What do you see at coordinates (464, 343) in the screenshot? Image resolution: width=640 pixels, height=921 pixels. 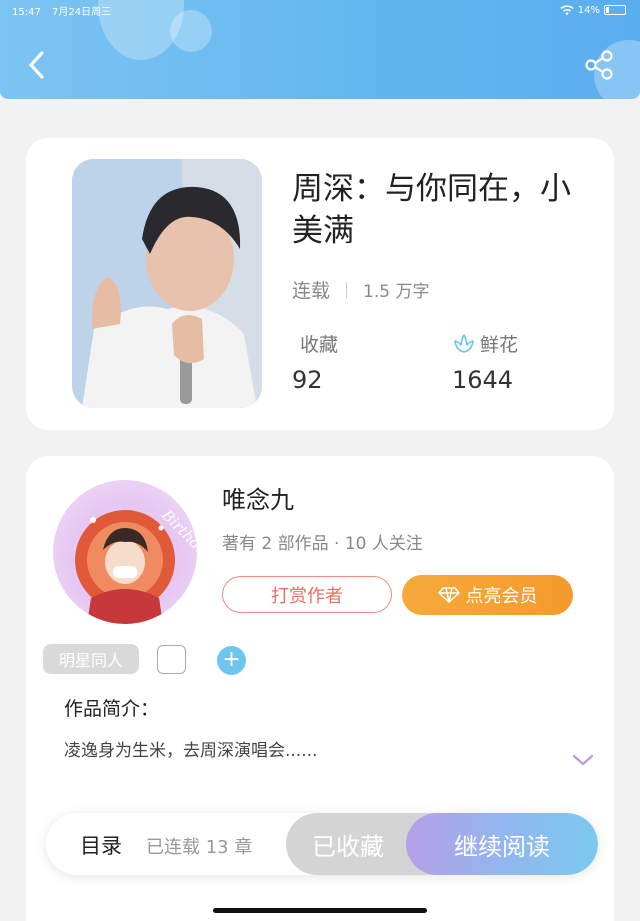 I see `flower-icon` at bounding box center [464, 343].